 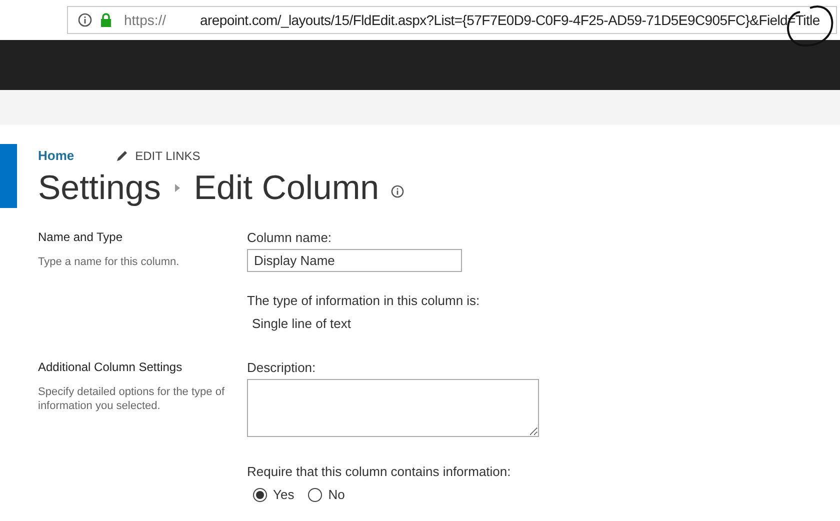 I want to click on edit-links-button: EDIT LINKS, so click(x=158, y=156).